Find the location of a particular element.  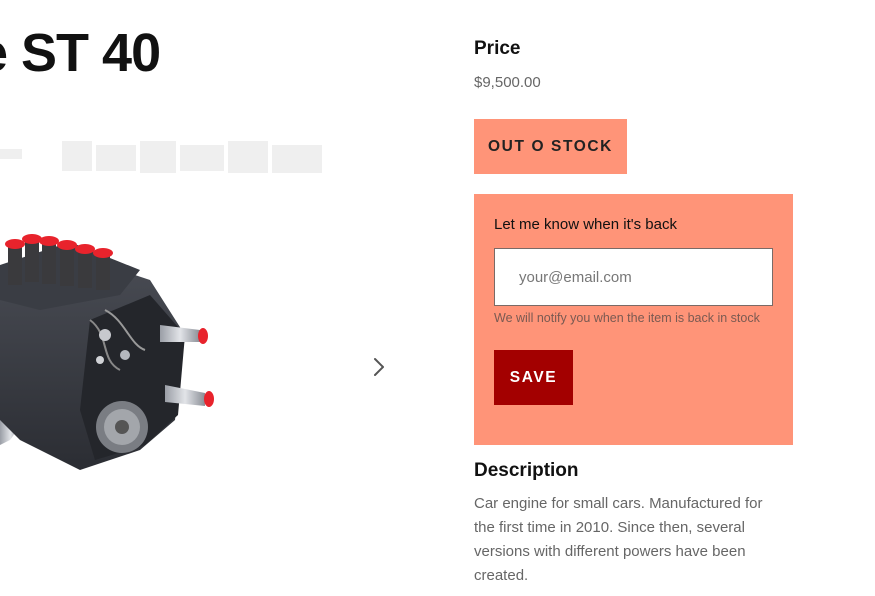

price-value: $9,500.00 is located at coordinates (507, 82).